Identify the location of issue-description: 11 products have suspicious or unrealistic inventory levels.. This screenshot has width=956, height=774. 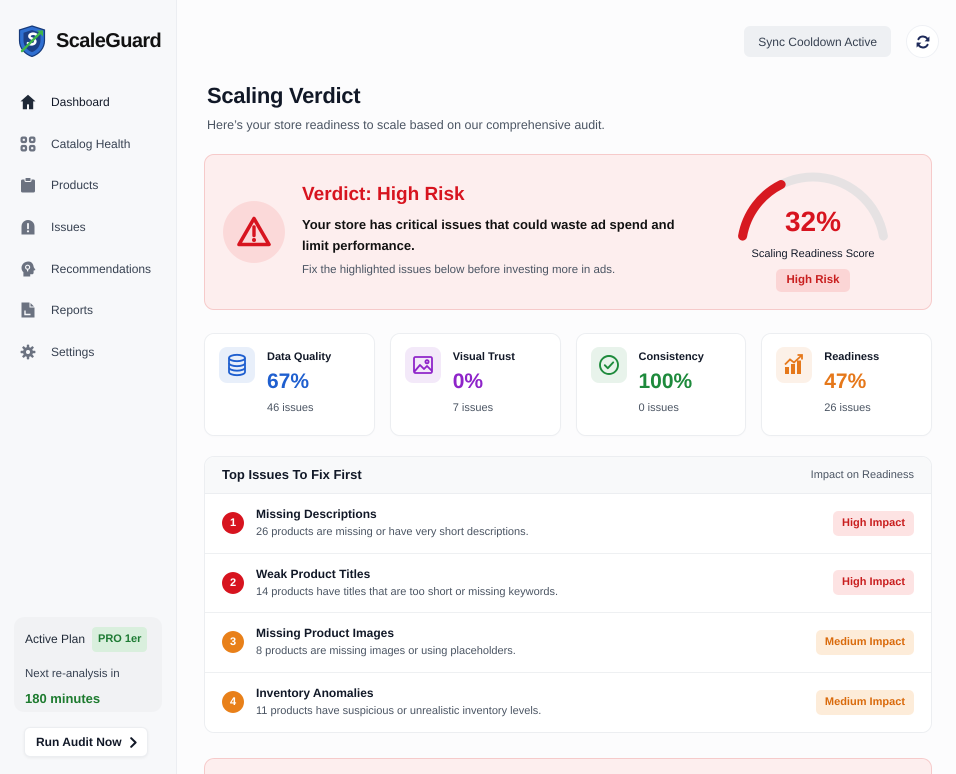
(399, 711).